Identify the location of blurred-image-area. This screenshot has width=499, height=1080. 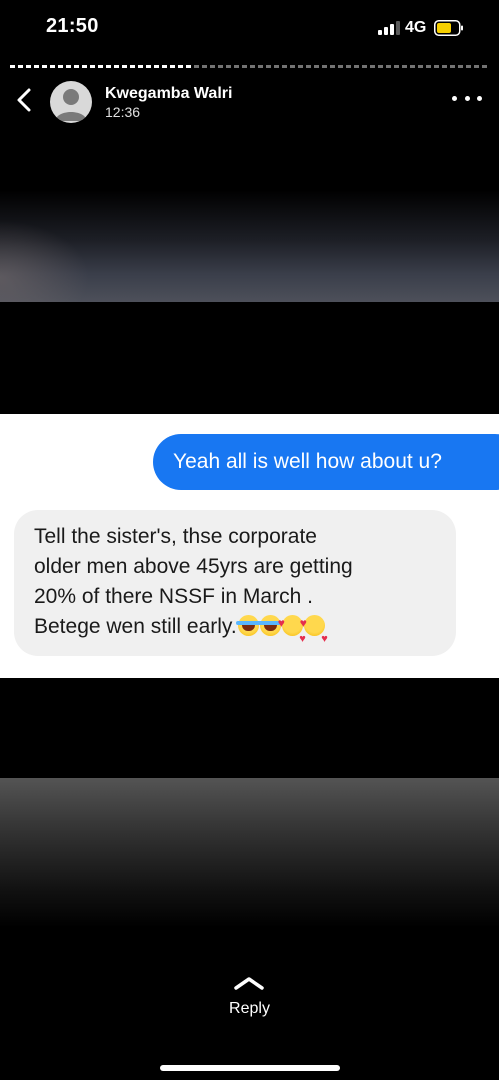
(249, 246).